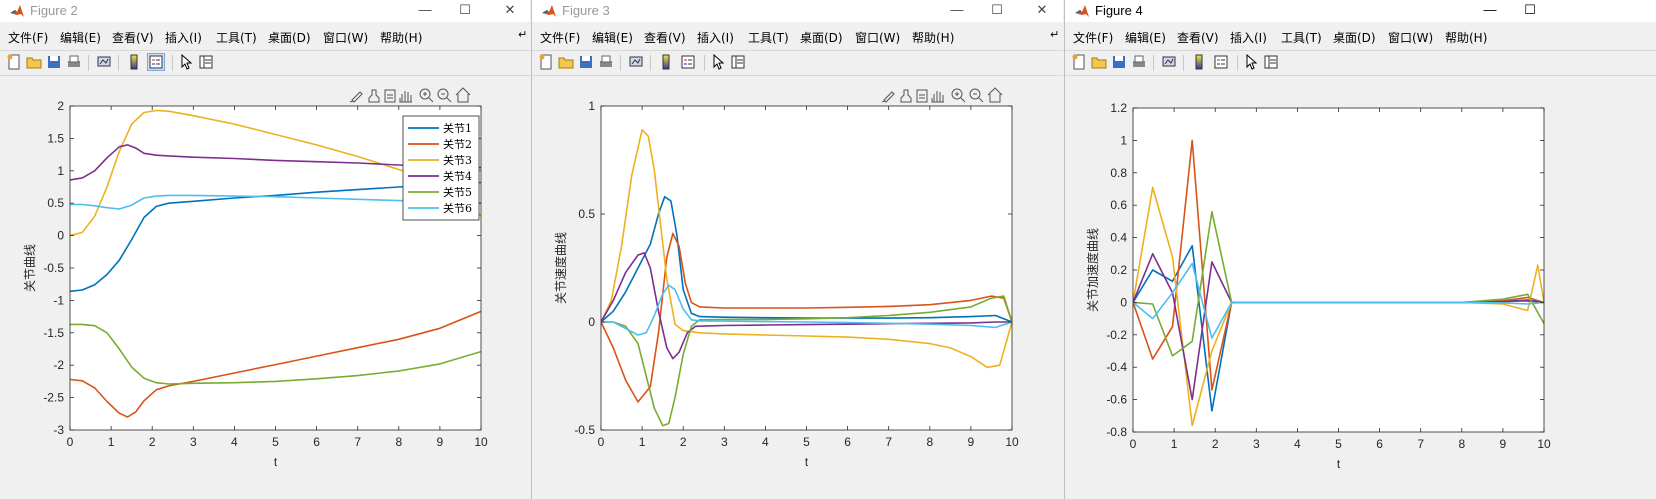 Image resolution: width=1656 pixels, height=499 pixels. Describe the element at coordinates (1116, 400) in the screenshot. I see `y-tick-label: -0.6` at that location.